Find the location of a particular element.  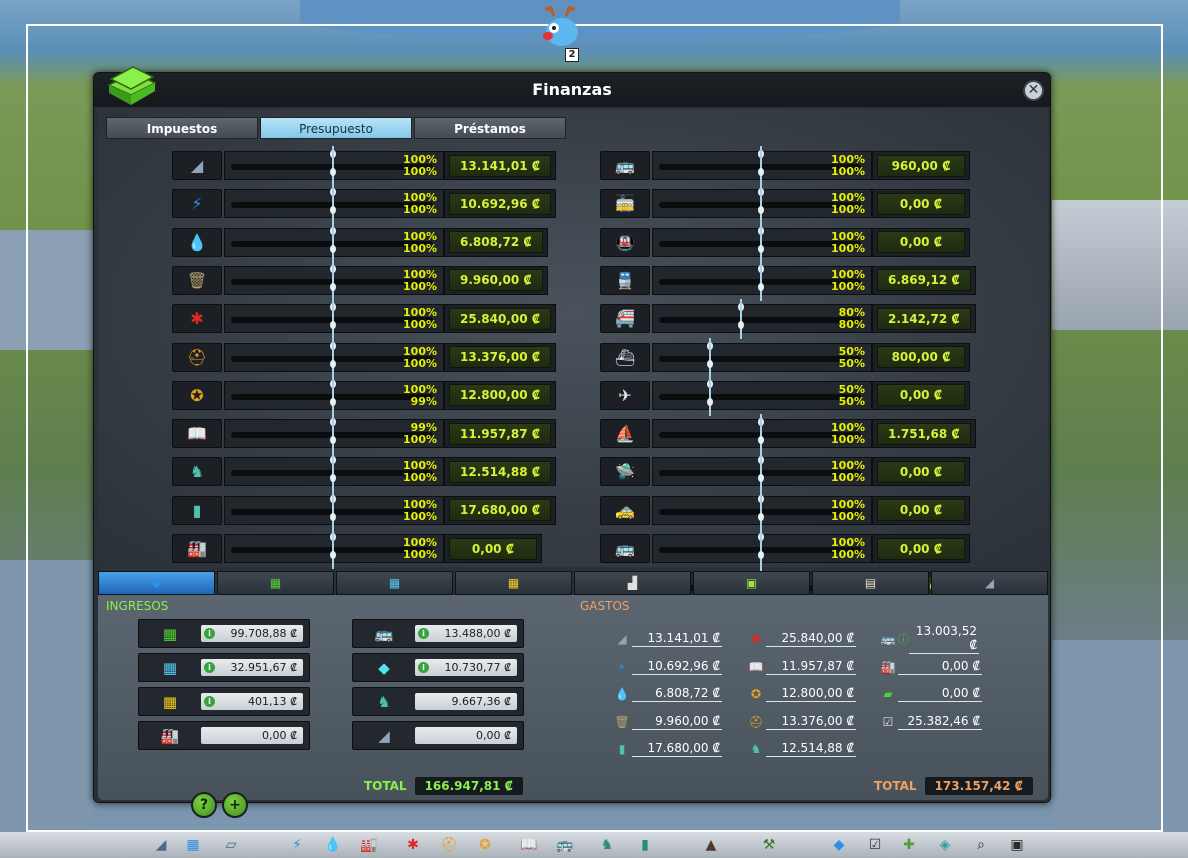

bulldozer-tool-icon: ⚒ is located at coordinates (769, 845).